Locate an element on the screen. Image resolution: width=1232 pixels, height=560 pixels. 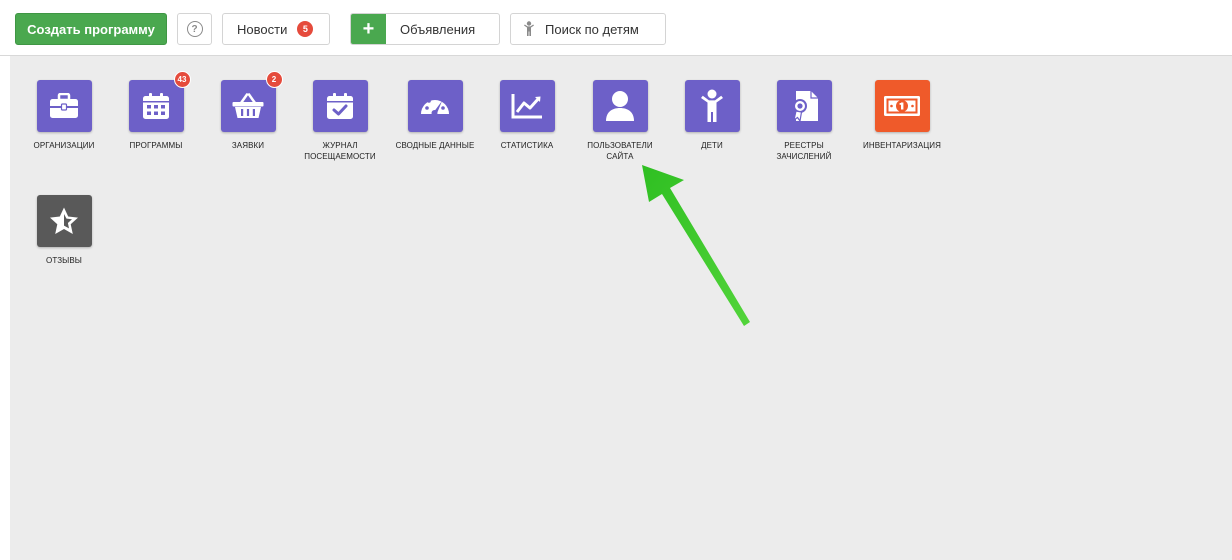
search-children-button: Поиск по детям is located at coordinates (588, 29).